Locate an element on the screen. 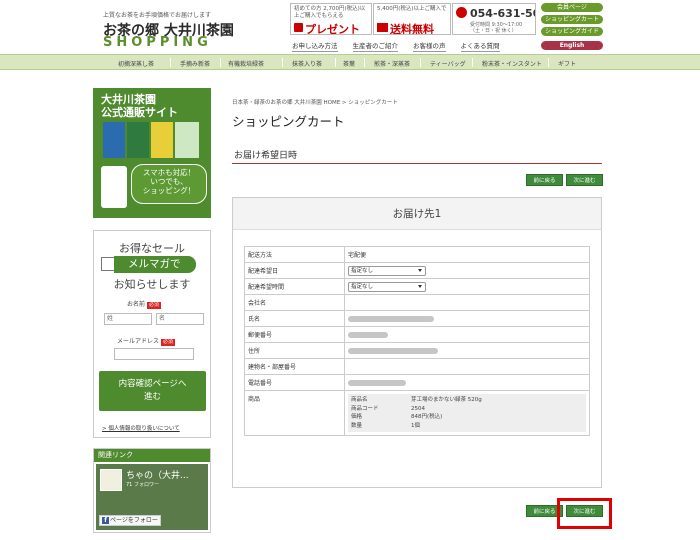 The image size is (700, 540). present-banner: 初めての方 2,700円(税込)以上ご購入でもらえる プレゼント is located at coordinates (331, 19).